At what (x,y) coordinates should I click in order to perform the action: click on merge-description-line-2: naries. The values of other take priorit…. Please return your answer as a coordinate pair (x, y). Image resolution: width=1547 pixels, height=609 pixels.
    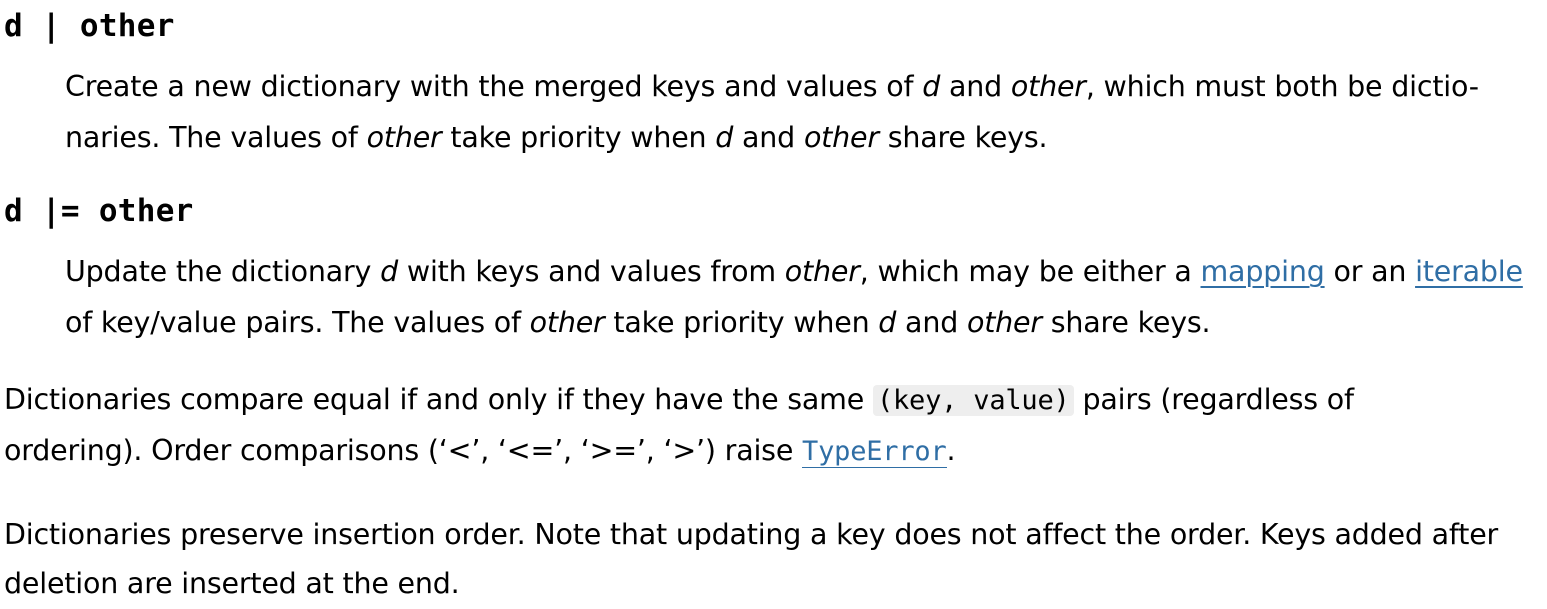
    Looking at the image, I should click on (556, 137).